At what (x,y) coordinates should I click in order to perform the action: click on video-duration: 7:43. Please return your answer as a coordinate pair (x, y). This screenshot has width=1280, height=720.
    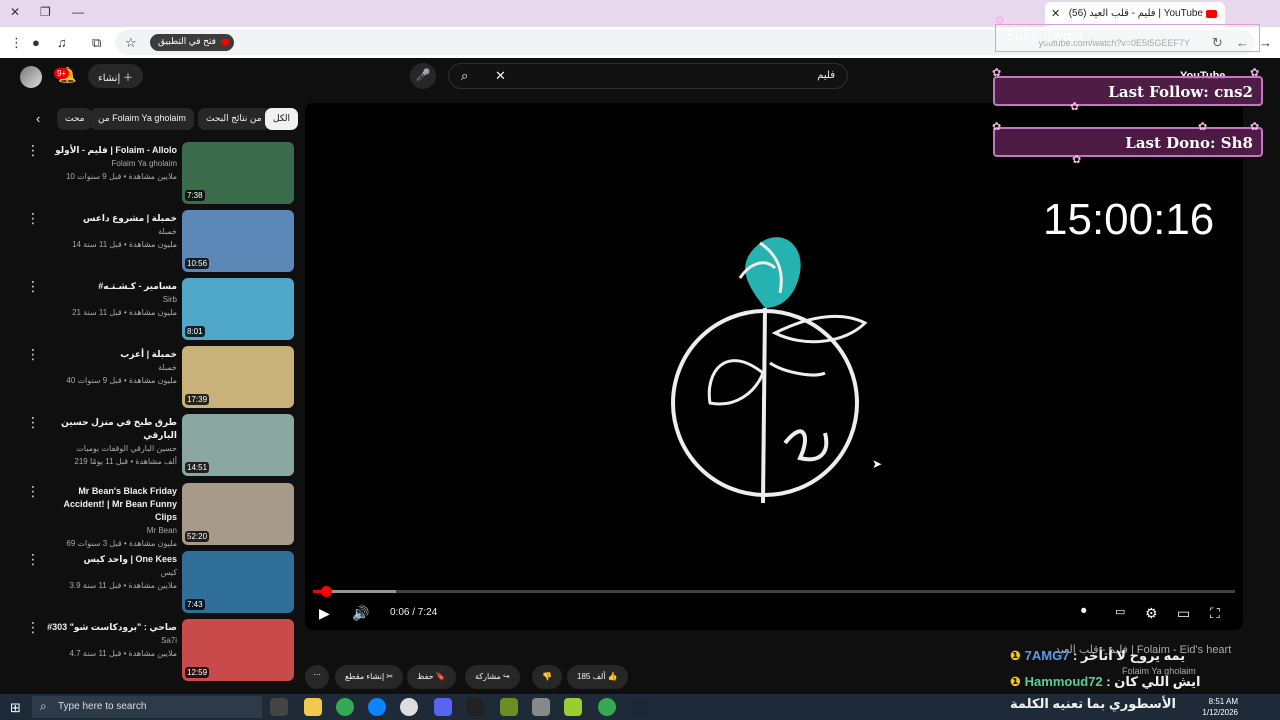
    Looking at the image, I should click on (195, 604).